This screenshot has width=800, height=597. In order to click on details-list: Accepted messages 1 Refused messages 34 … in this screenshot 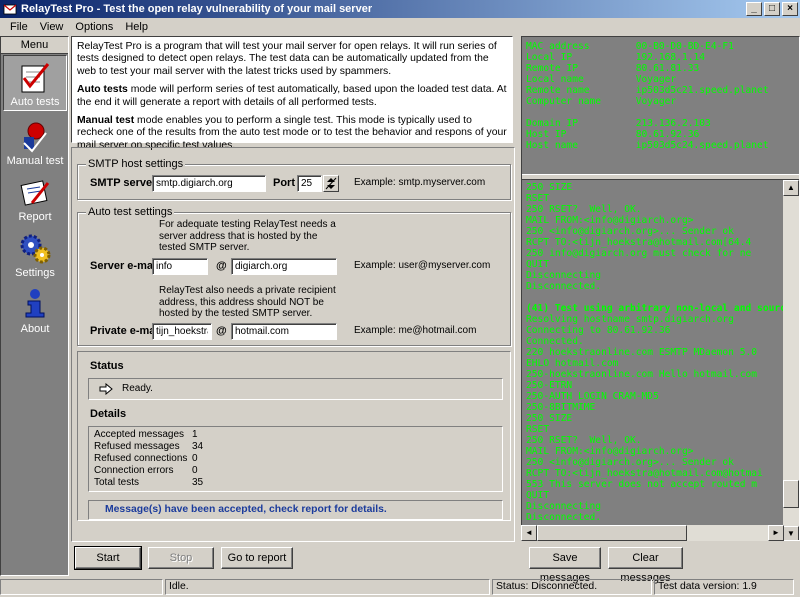, I will do `click(295, 459)`.